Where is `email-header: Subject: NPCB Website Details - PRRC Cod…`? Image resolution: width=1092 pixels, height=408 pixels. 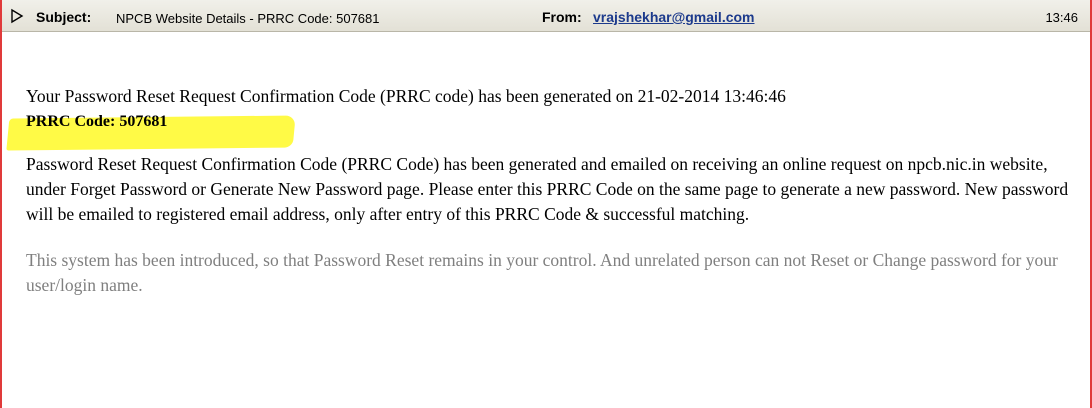
email-header: Subject: NPCB Website Details - PRRC Cod… is located at coordinates (546, 16).